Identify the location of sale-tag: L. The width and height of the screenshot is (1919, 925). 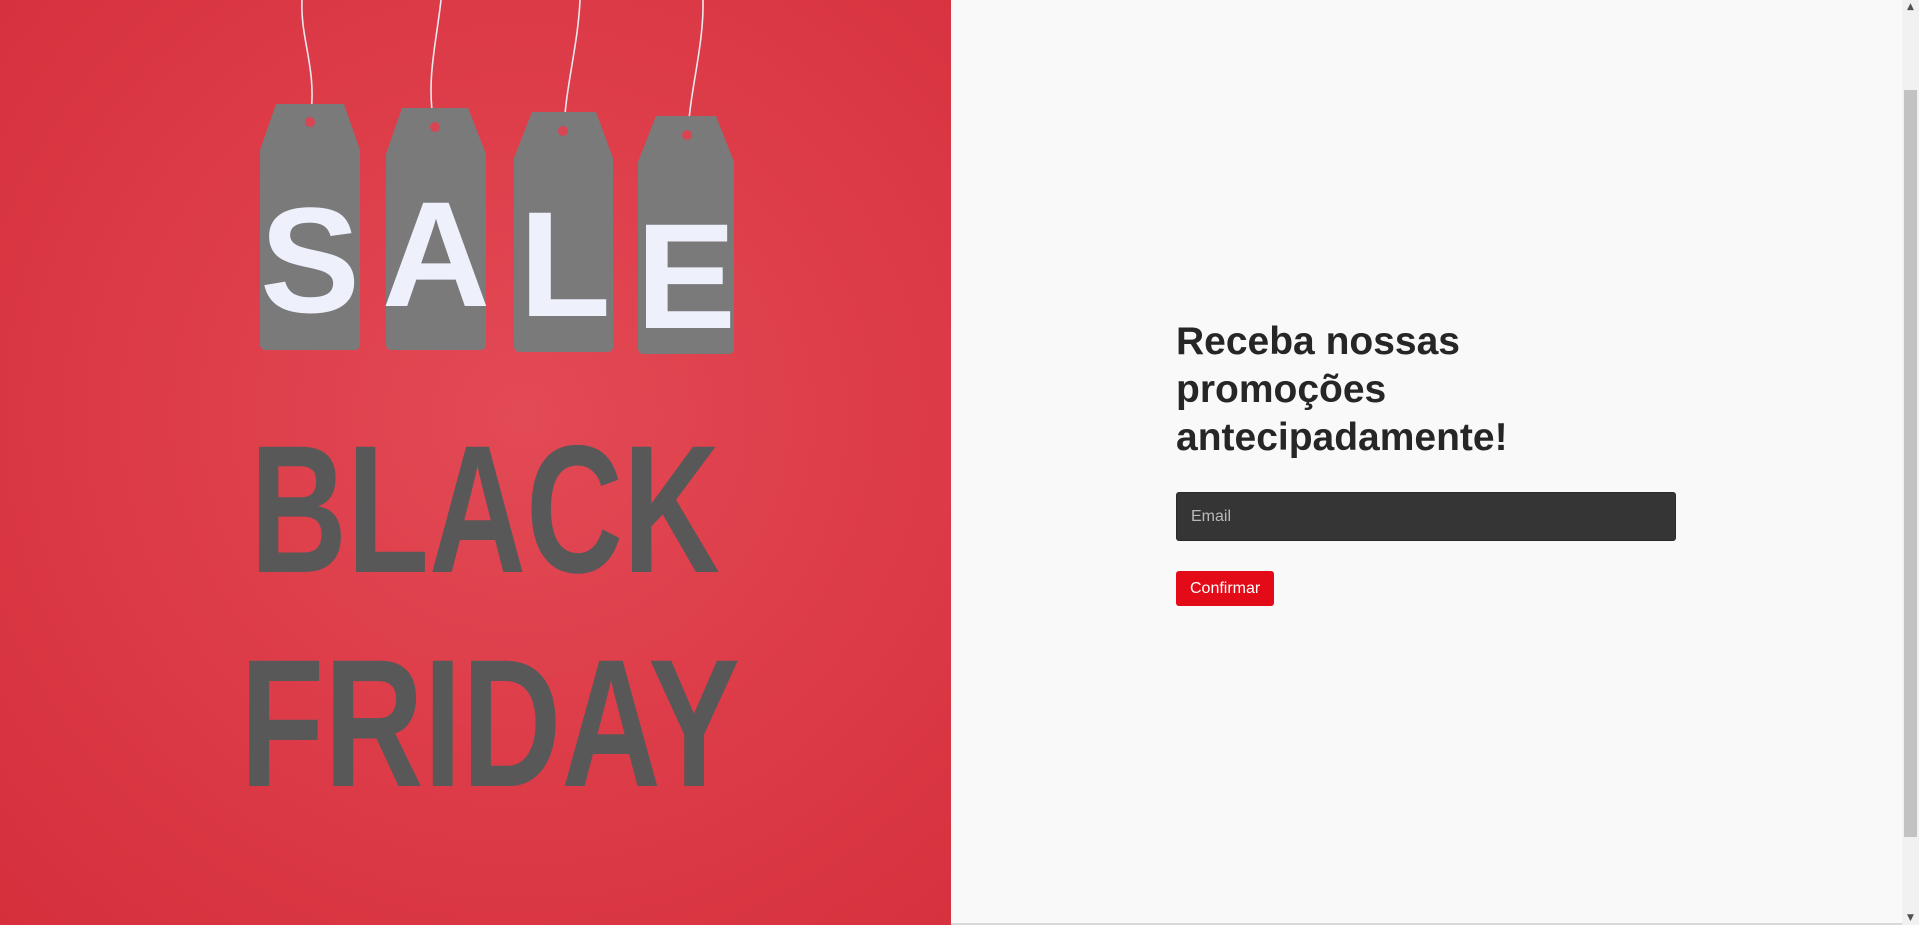
(563, 232).